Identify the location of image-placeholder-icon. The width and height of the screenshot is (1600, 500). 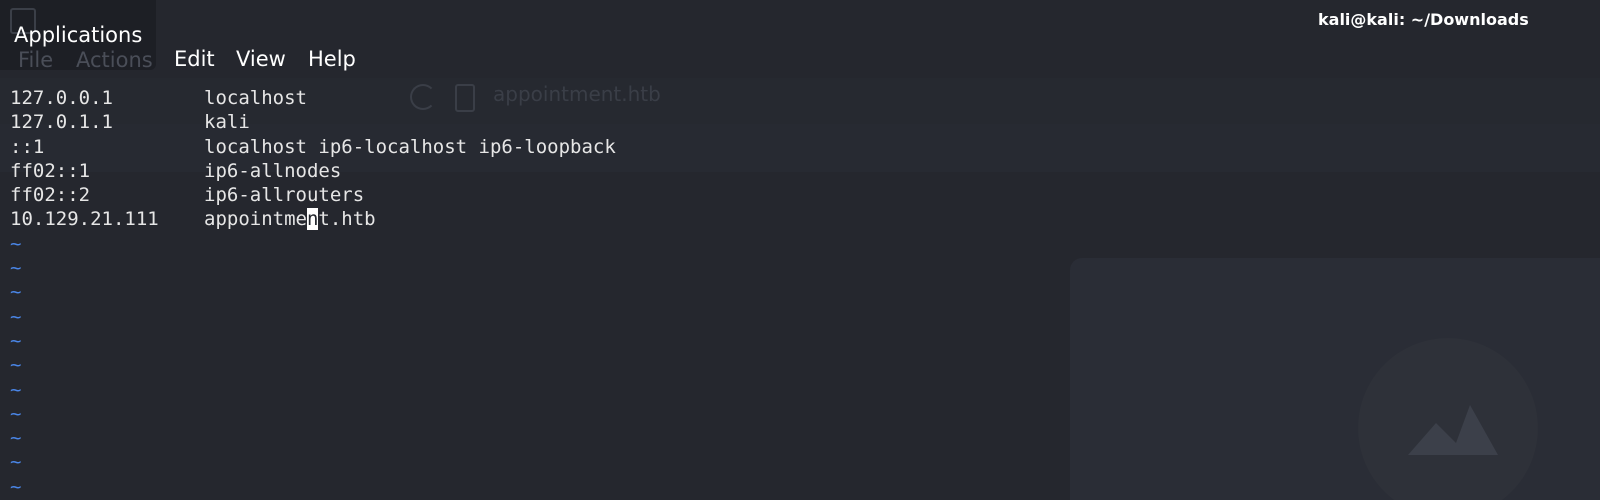
(1453, 430).